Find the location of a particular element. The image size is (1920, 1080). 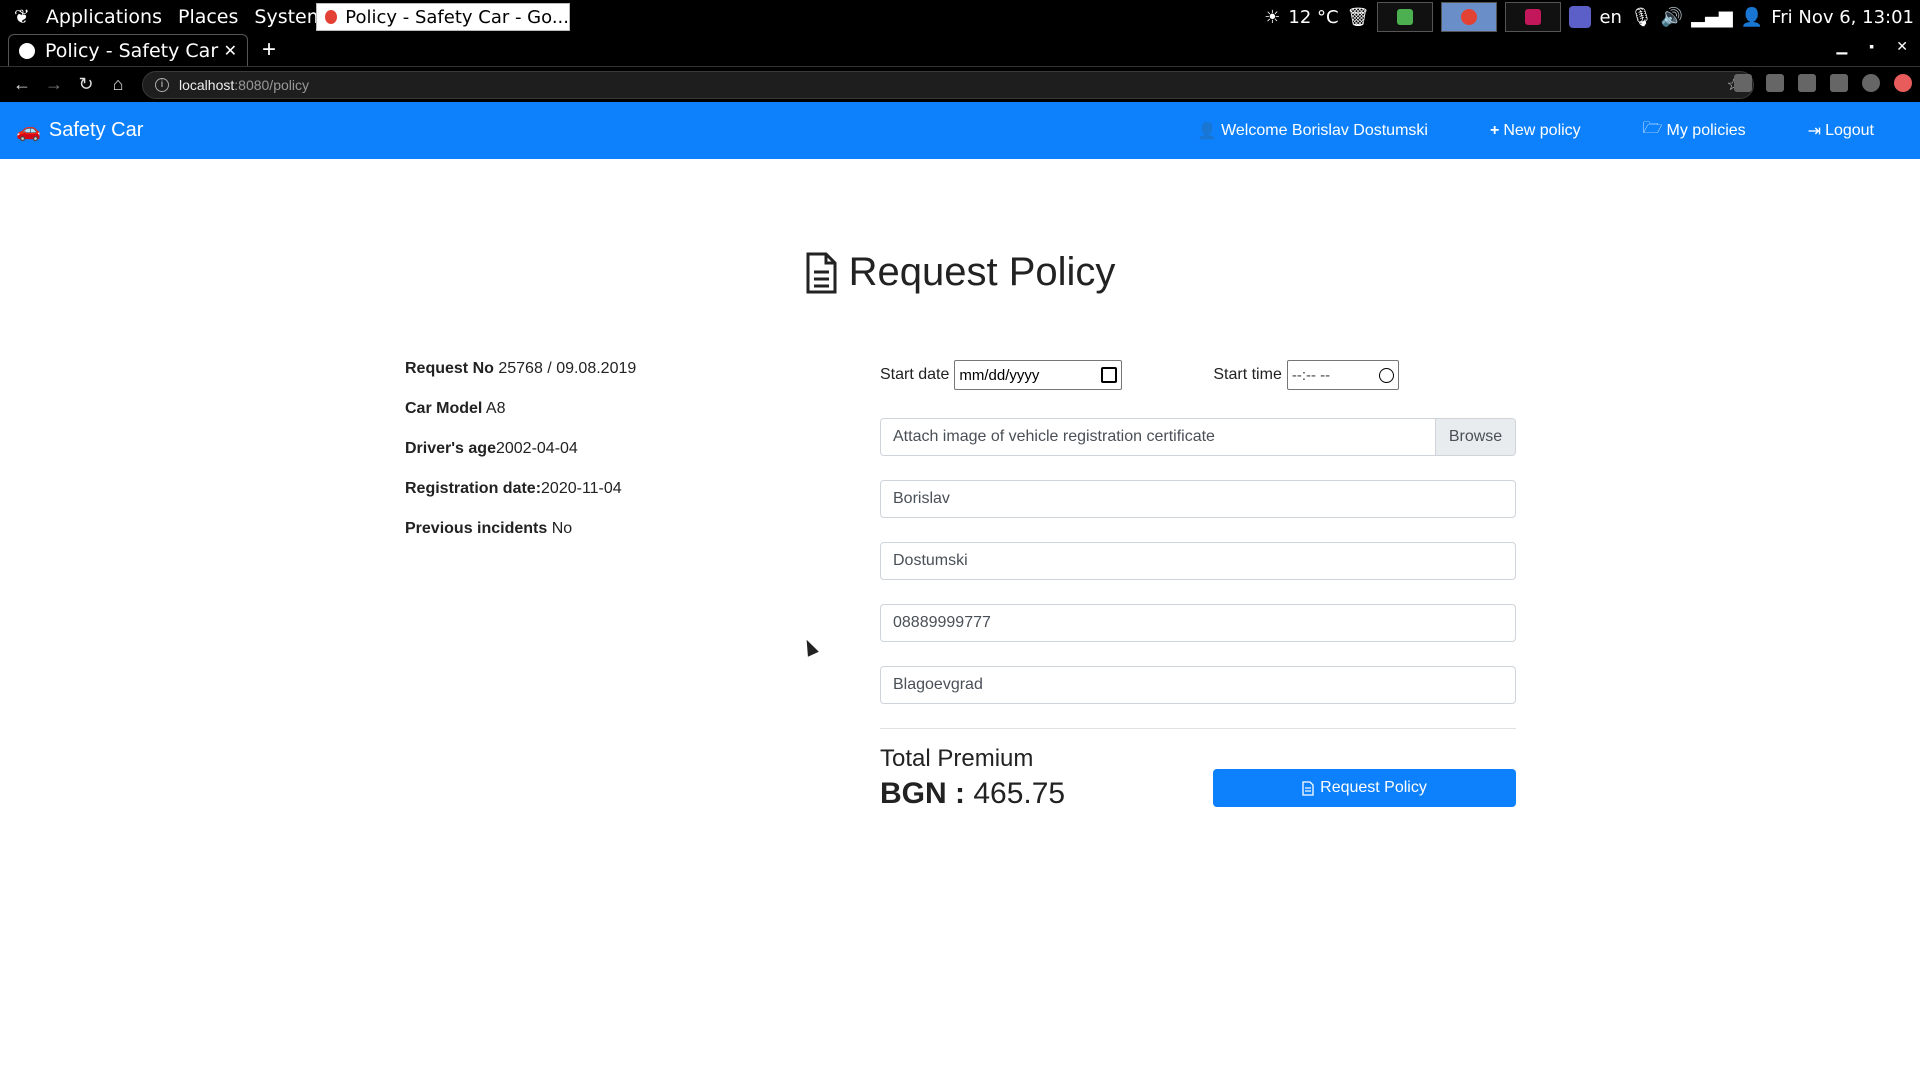

start-date-label: Start date is located at coordinates (915, 374).